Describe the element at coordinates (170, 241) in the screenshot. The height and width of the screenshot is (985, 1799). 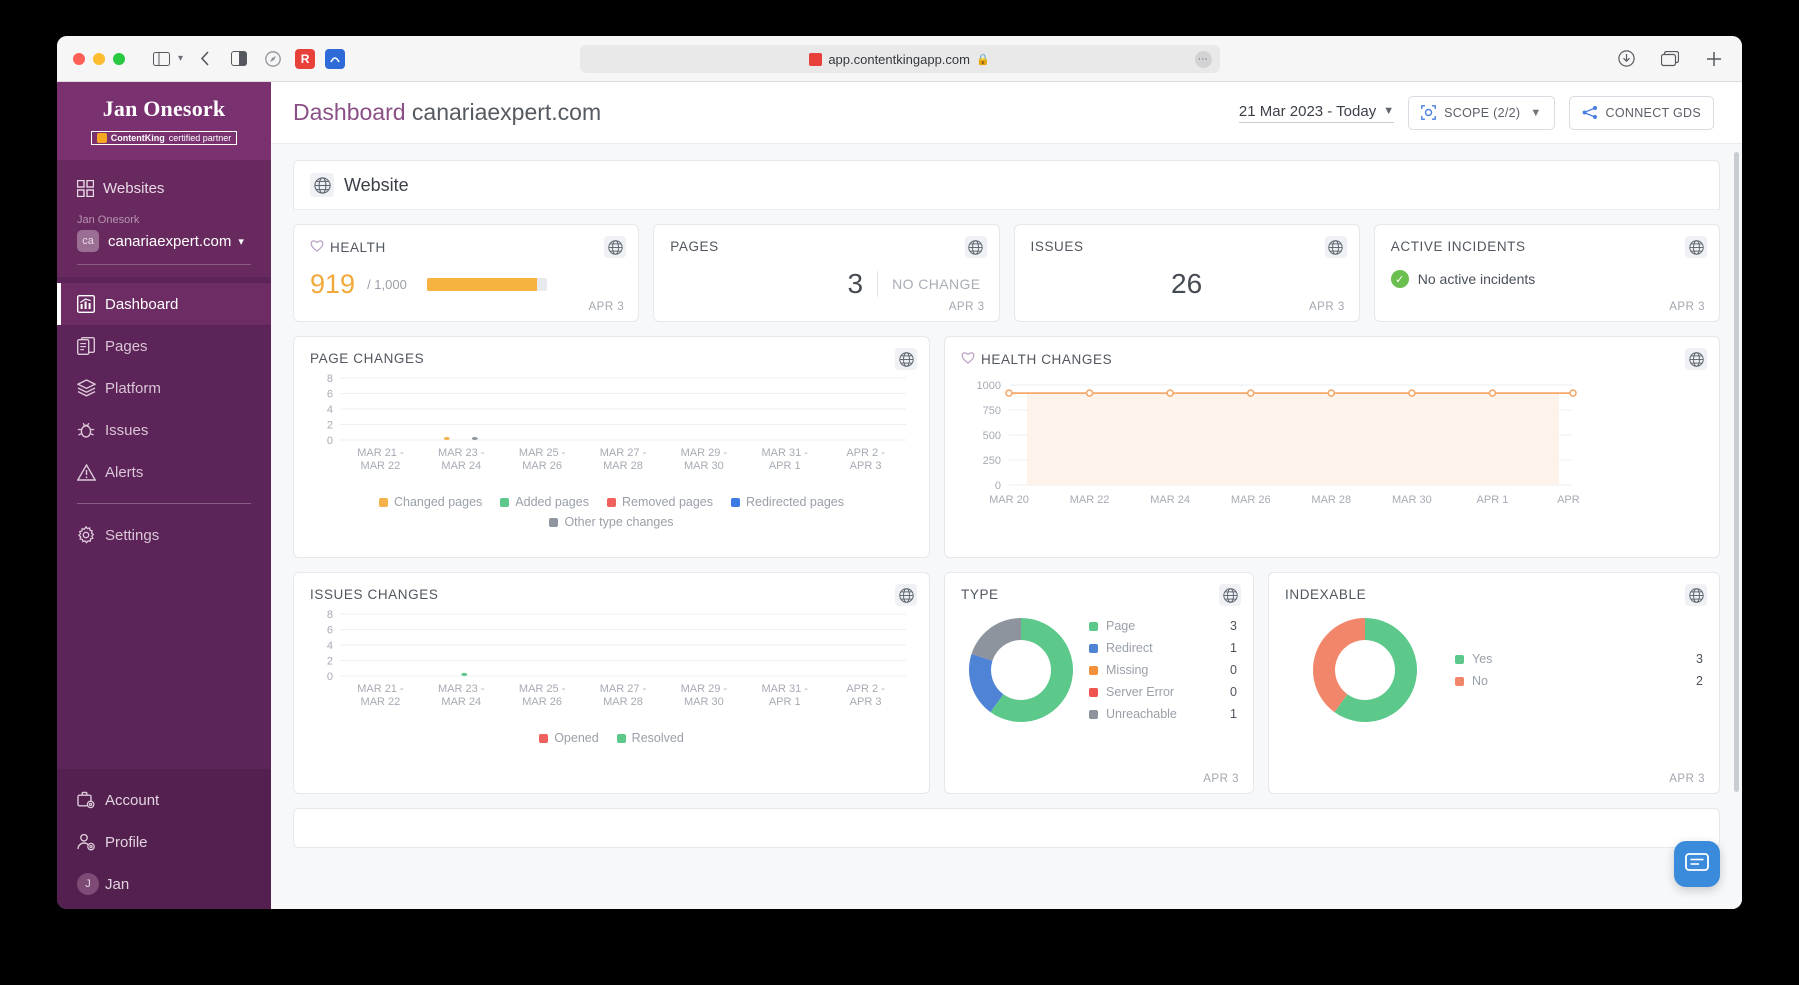
I see `site-name-label: canariaexpert.com` at that location.